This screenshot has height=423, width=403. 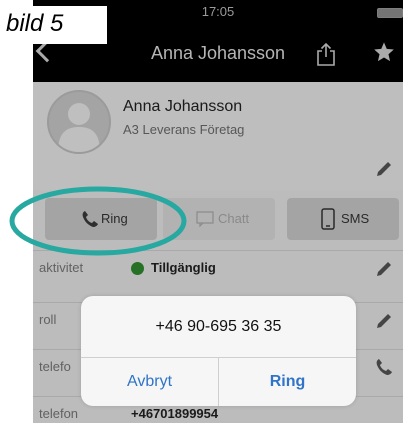 I want to click on figure-label: bild 5, so click(x=54, y=25).